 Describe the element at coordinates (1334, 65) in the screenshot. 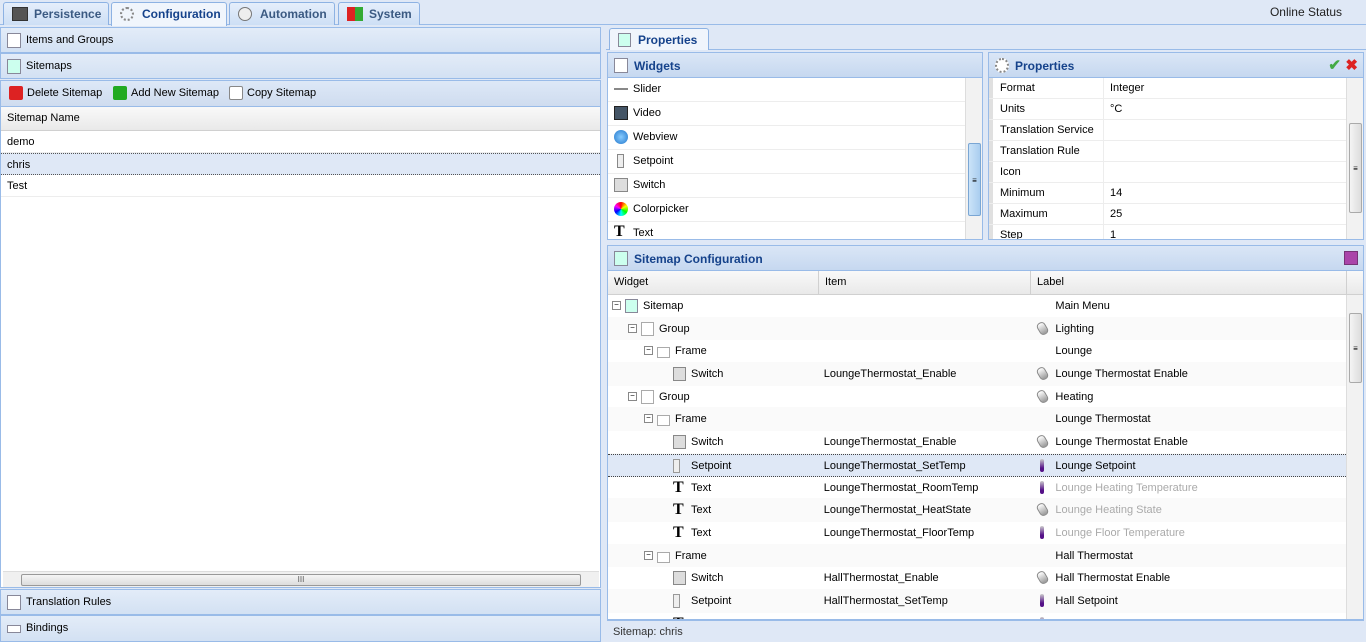

I see `apply-check-icon: ✔` at that location.